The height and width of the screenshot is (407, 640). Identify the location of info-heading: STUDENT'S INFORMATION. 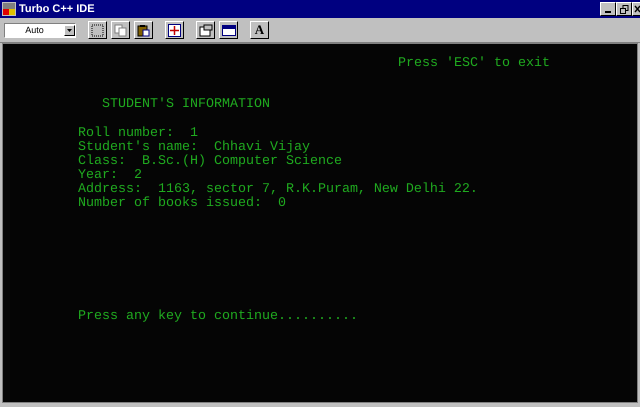
(186, 105).